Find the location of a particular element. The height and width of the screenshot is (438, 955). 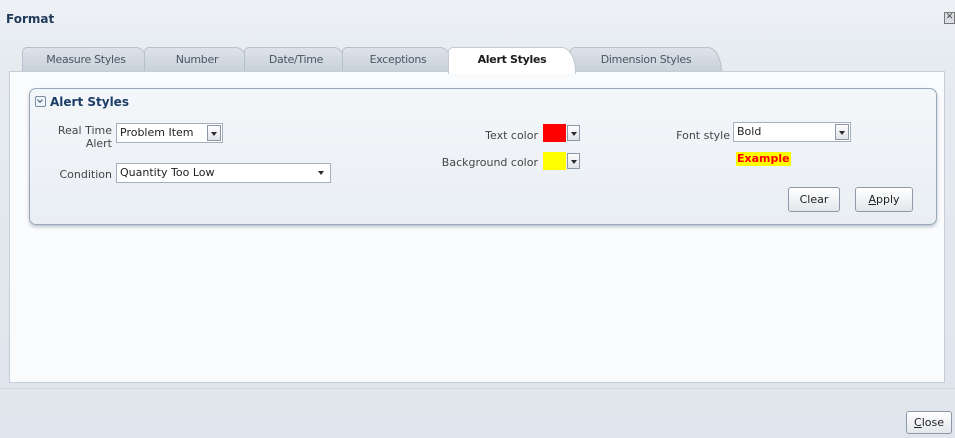

tab-alert-styles: Alert Styles is located at coordinates (512, 60).